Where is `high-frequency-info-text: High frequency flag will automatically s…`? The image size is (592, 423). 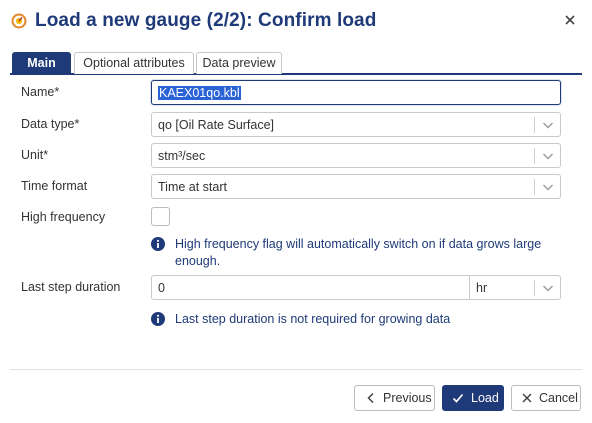 high-frequency-info-text: High frequency flag will automatically s… is located at coordinates (358, 252).